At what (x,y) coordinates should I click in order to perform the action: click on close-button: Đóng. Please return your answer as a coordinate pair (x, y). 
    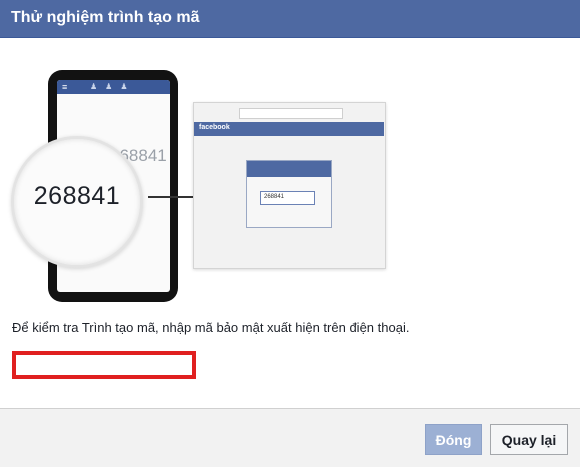
    Looking at the image, I should click on (453, 439).